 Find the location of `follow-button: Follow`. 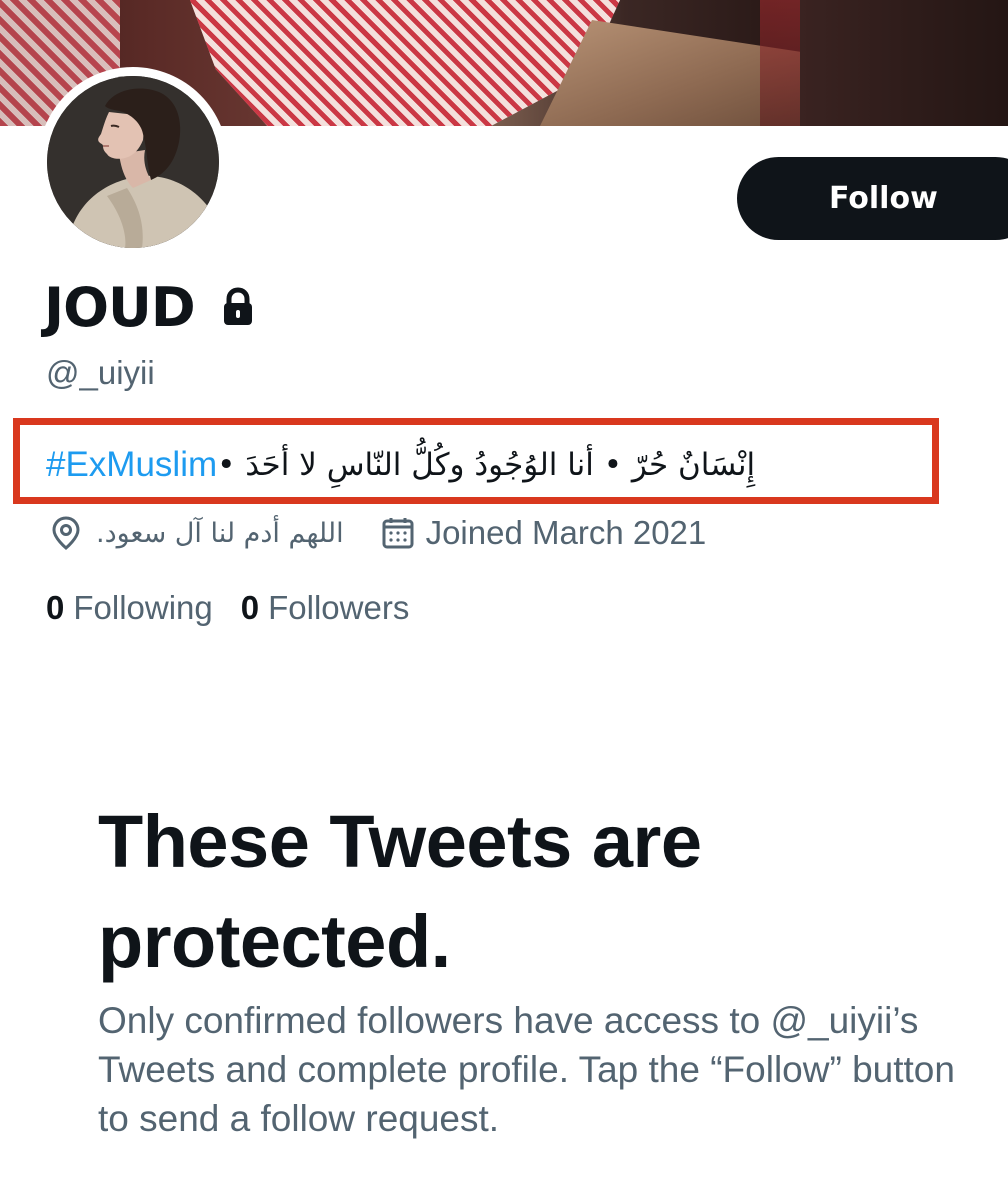

follow-button: Follow is located at coordinates (872, 198).